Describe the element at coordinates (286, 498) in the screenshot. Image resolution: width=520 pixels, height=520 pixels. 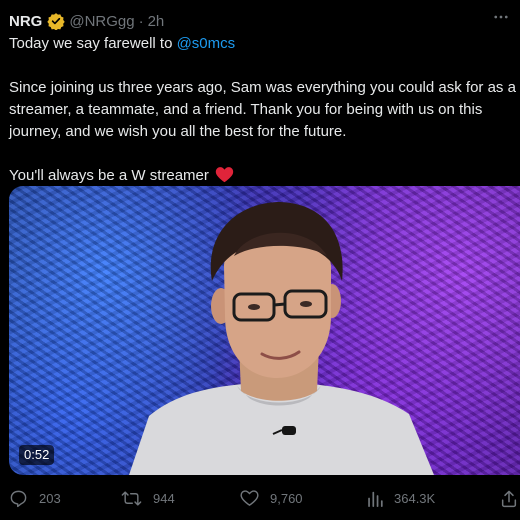
I see `like-count: 9,760` at that location.